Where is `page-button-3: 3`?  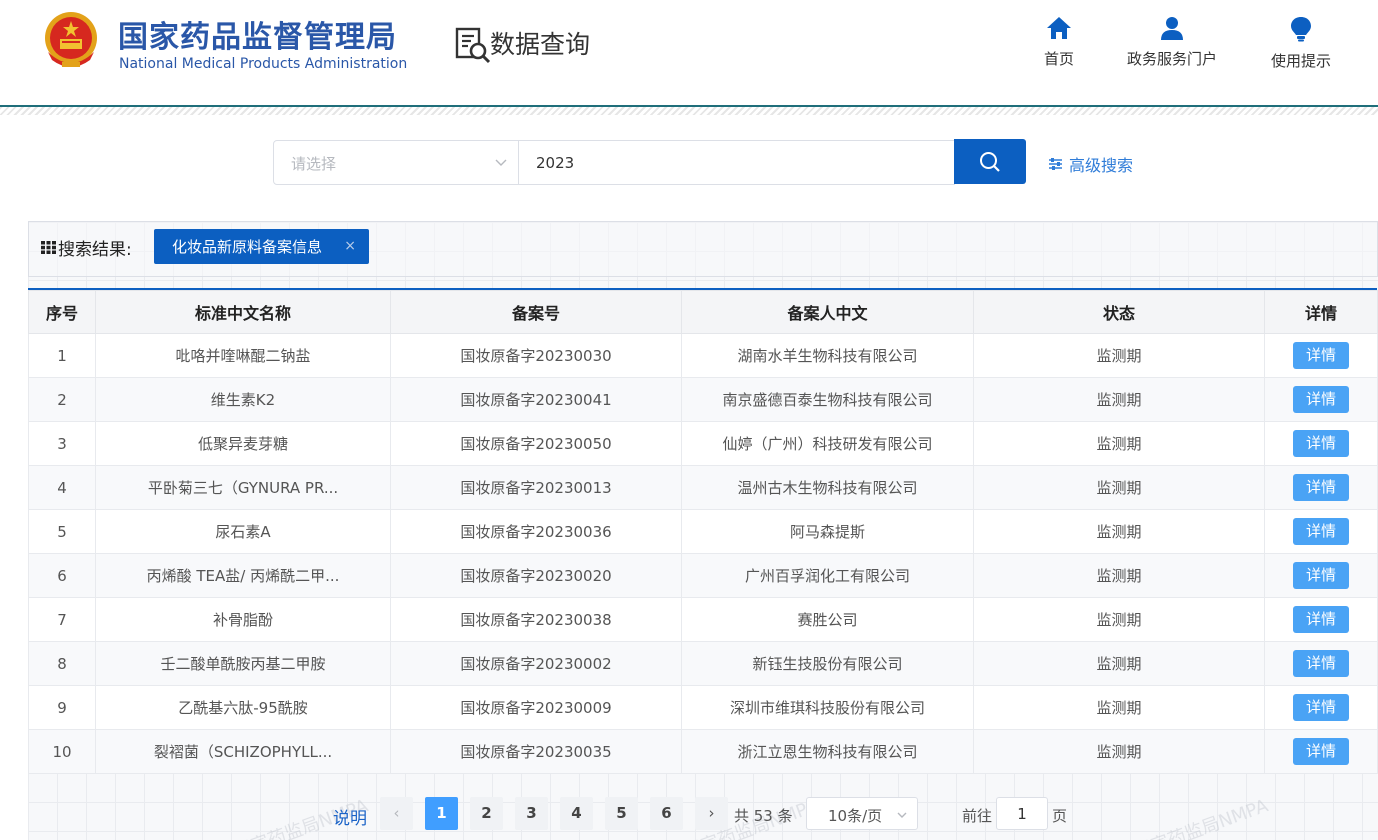
page-button-3: 3 is located at coordinates (531, 813).